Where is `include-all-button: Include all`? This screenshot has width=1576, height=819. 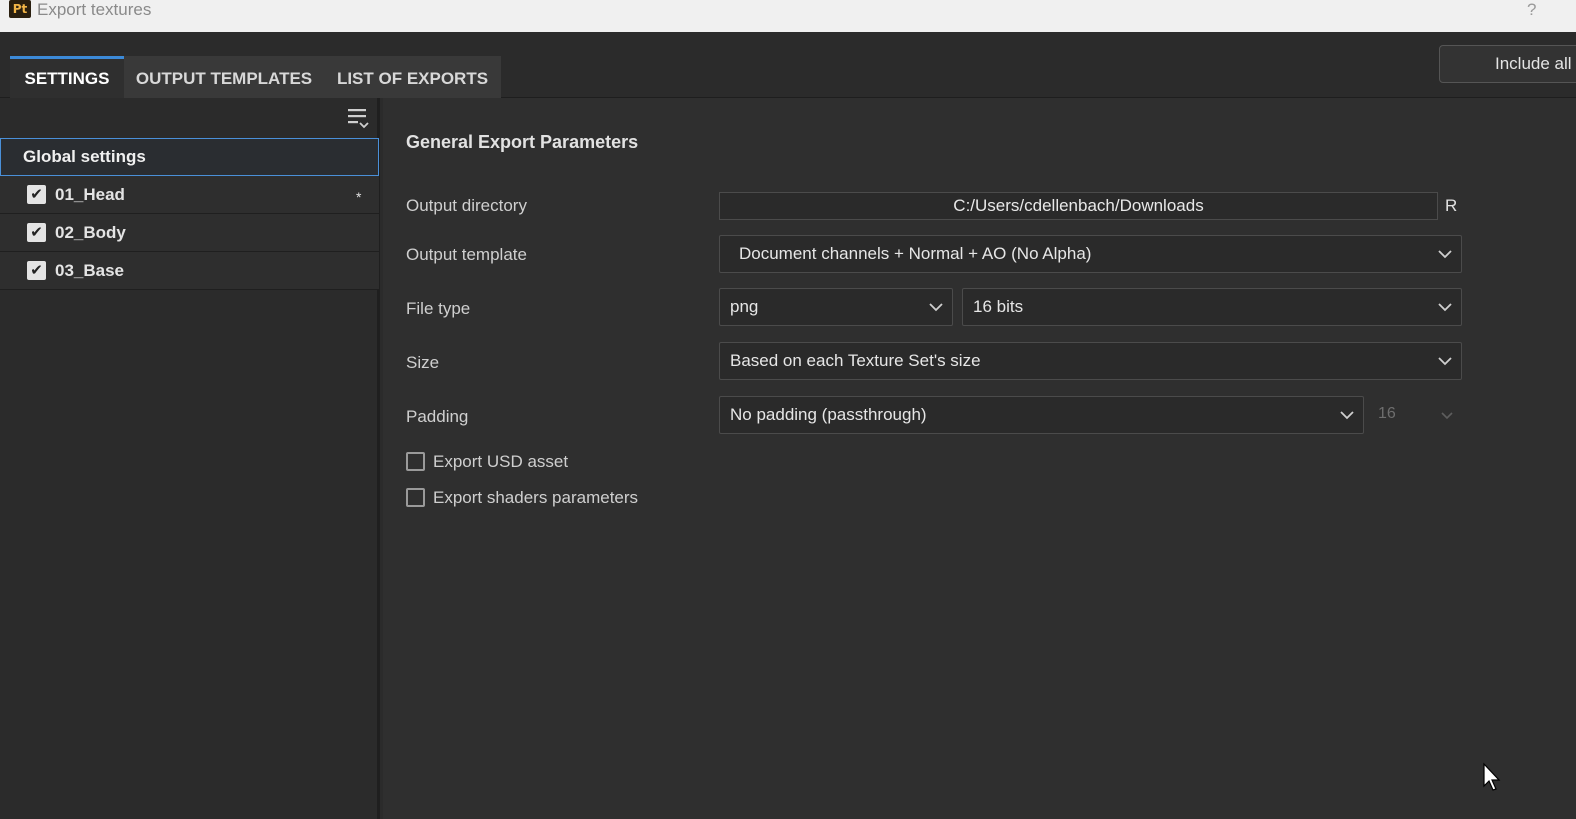 include-all-button: Include all is located at coordinates (1507, 64).